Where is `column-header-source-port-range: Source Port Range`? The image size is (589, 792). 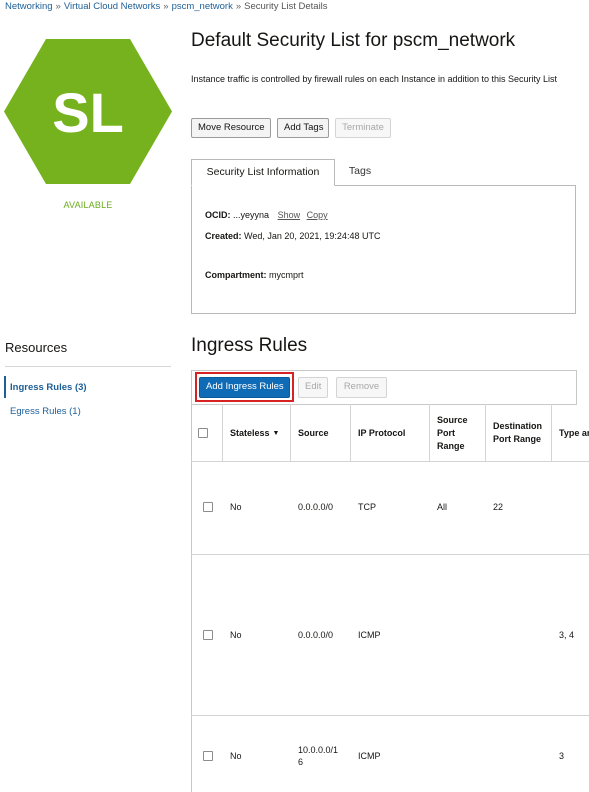
column-header-source-port-range: Source Port Range is located at coordinates (458, 433).